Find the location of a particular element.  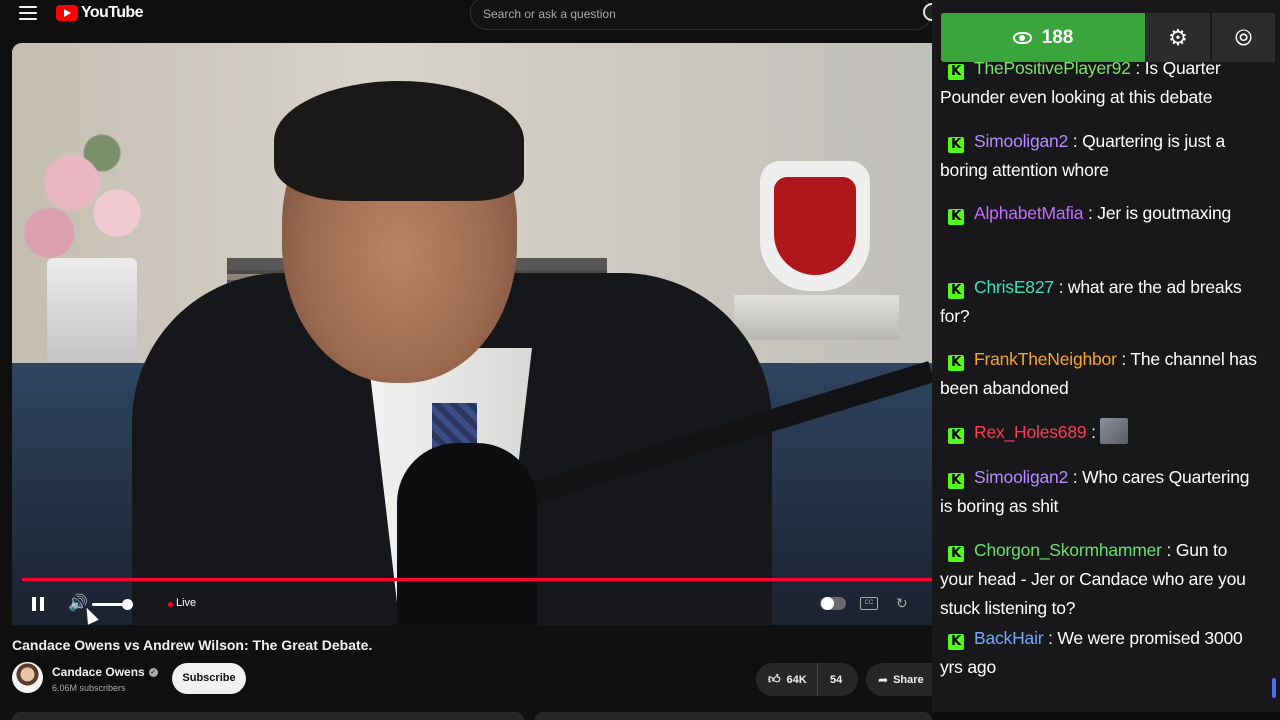

chat-username: ThePositivePlayer92 is located at coordinates (1052, 70).